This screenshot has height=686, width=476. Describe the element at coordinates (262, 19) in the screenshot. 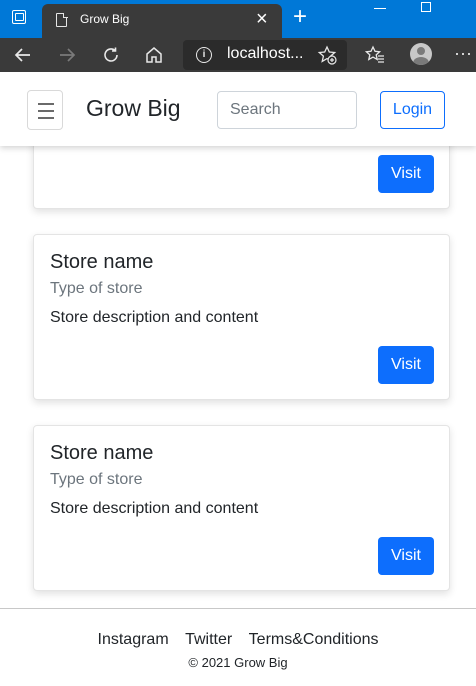

I see `close-tab-icon: ×` at that location.